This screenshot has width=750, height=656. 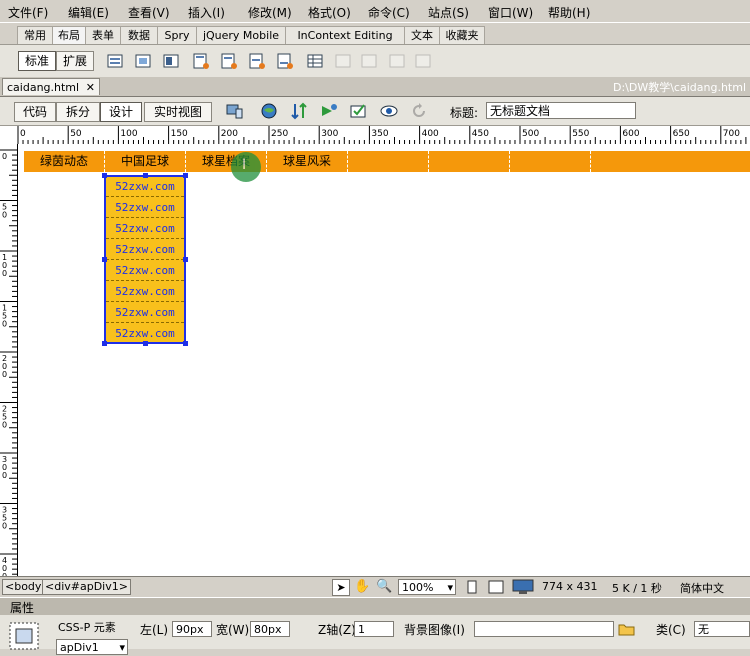 I want to click on class-select: 无, so click(x=722, y=629).